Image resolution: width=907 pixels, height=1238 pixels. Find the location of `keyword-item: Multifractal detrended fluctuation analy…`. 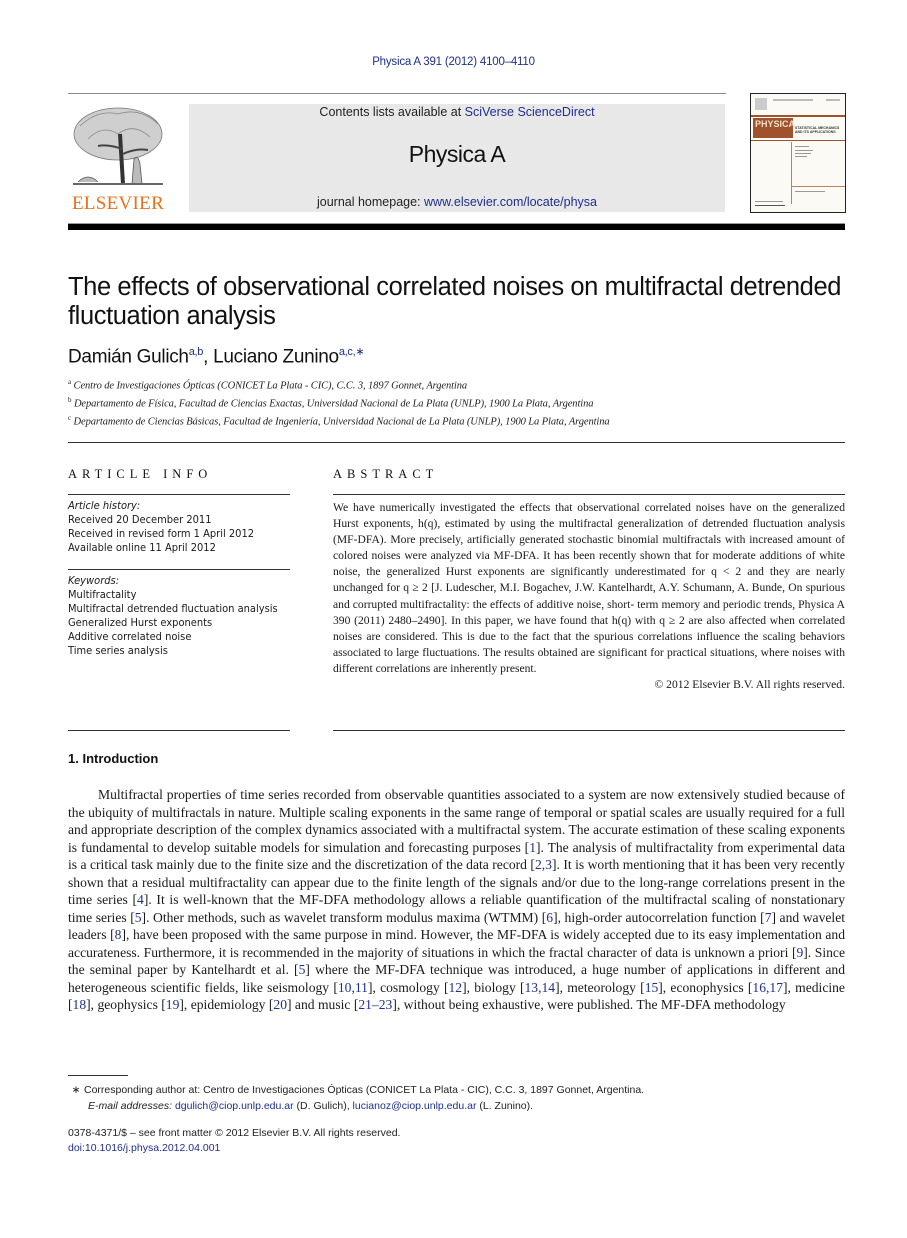

keyword-item: Multifractal detrended fluctuation analy… is located at coordinates (173, 608).